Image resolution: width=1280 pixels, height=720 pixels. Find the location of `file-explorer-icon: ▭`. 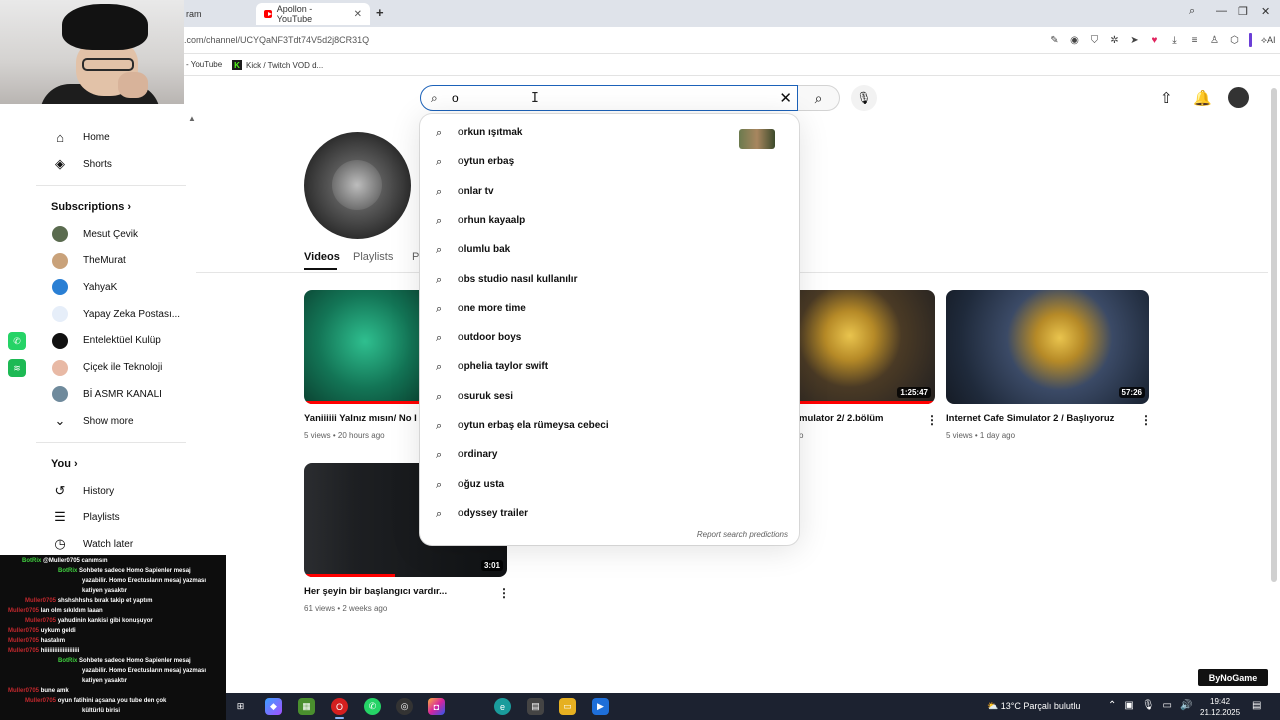

file-explorer-icon: ▭ is located at coordinates (567, 706).